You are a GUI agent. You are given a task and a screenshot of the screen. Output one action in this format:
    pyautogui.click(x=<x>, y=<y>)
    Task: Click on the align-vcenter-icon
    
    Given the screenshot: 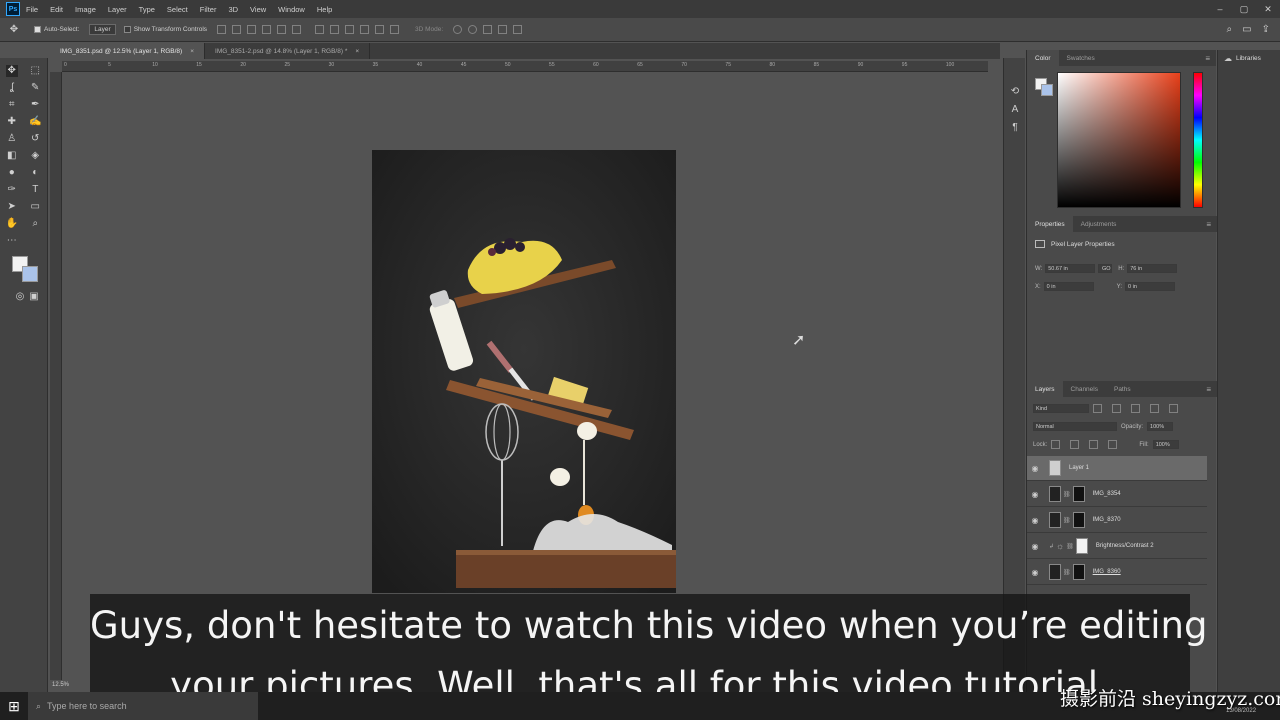 What is the action you would take?
    pyautogui.click(x=237, y=29)
    